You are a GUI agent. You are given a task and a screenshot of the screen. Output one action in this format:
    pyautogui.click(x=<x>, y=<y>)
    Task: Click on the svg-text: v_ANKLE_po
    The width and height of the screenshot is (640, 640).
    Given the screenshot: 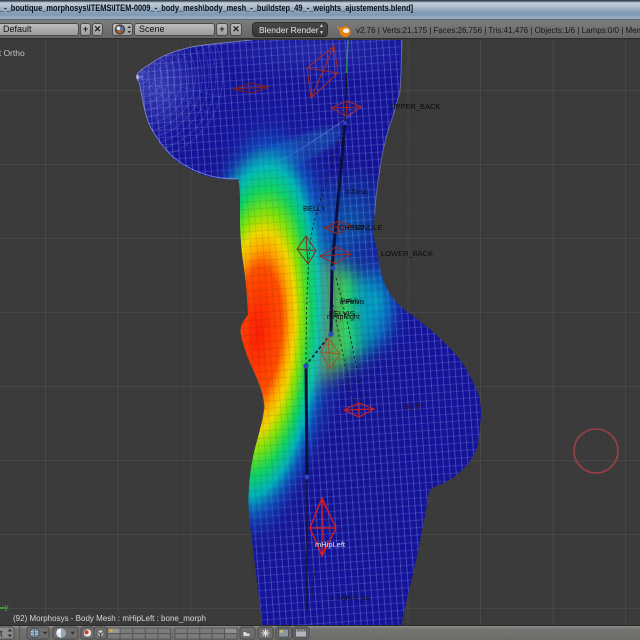 What is the action you would take?
    pyautogui.click(x=349, y=598)
    